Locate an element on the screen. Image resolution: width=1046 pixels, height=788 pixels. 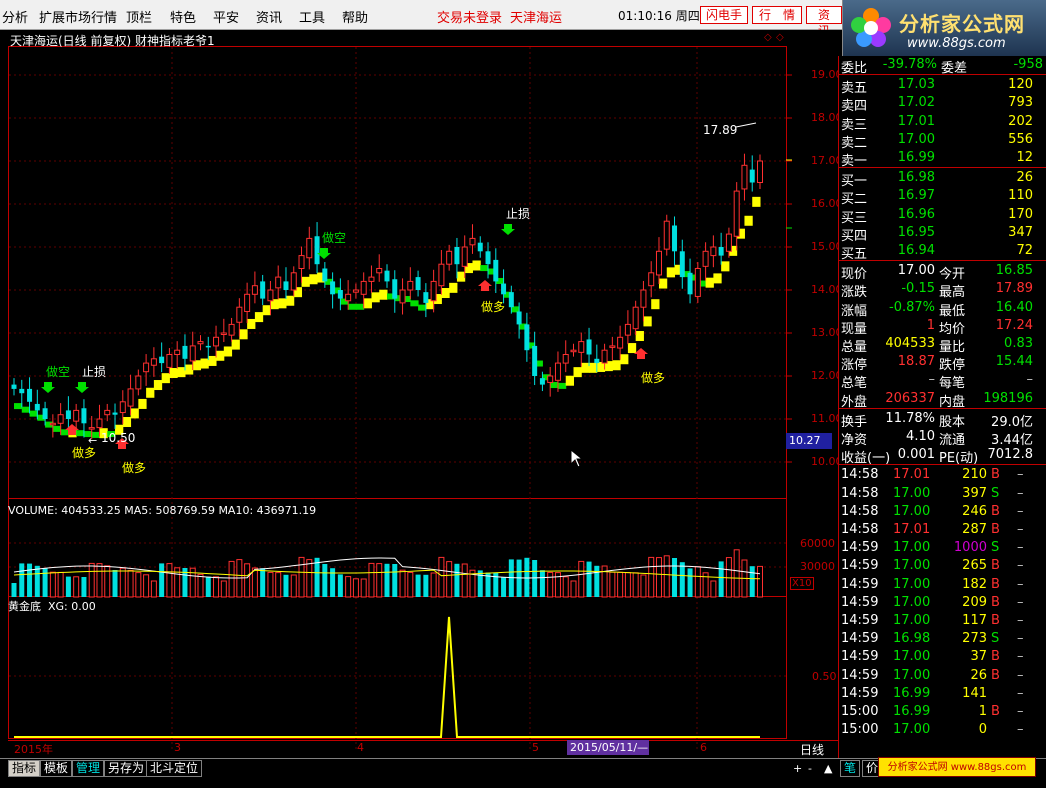
flash-trade-button: 闪电手 is located at coordinates (724, 15).